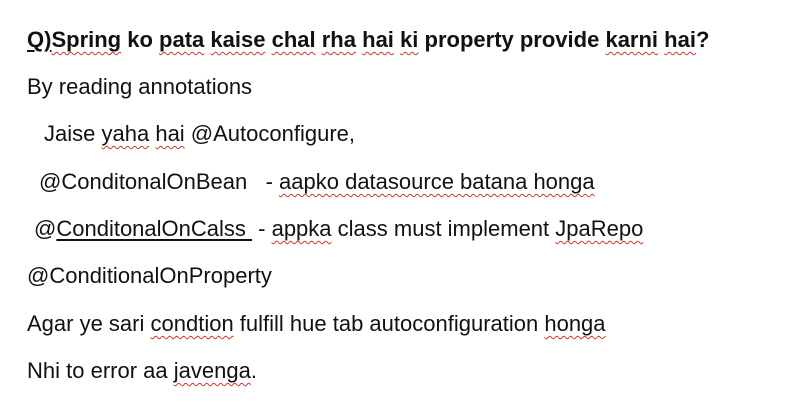 This screenshot has height=410, width=812. What do you see at coordinates (238, 39) in the screenshot?
I see `question-word-kaise: kaise` at bounding box center [238, 39].